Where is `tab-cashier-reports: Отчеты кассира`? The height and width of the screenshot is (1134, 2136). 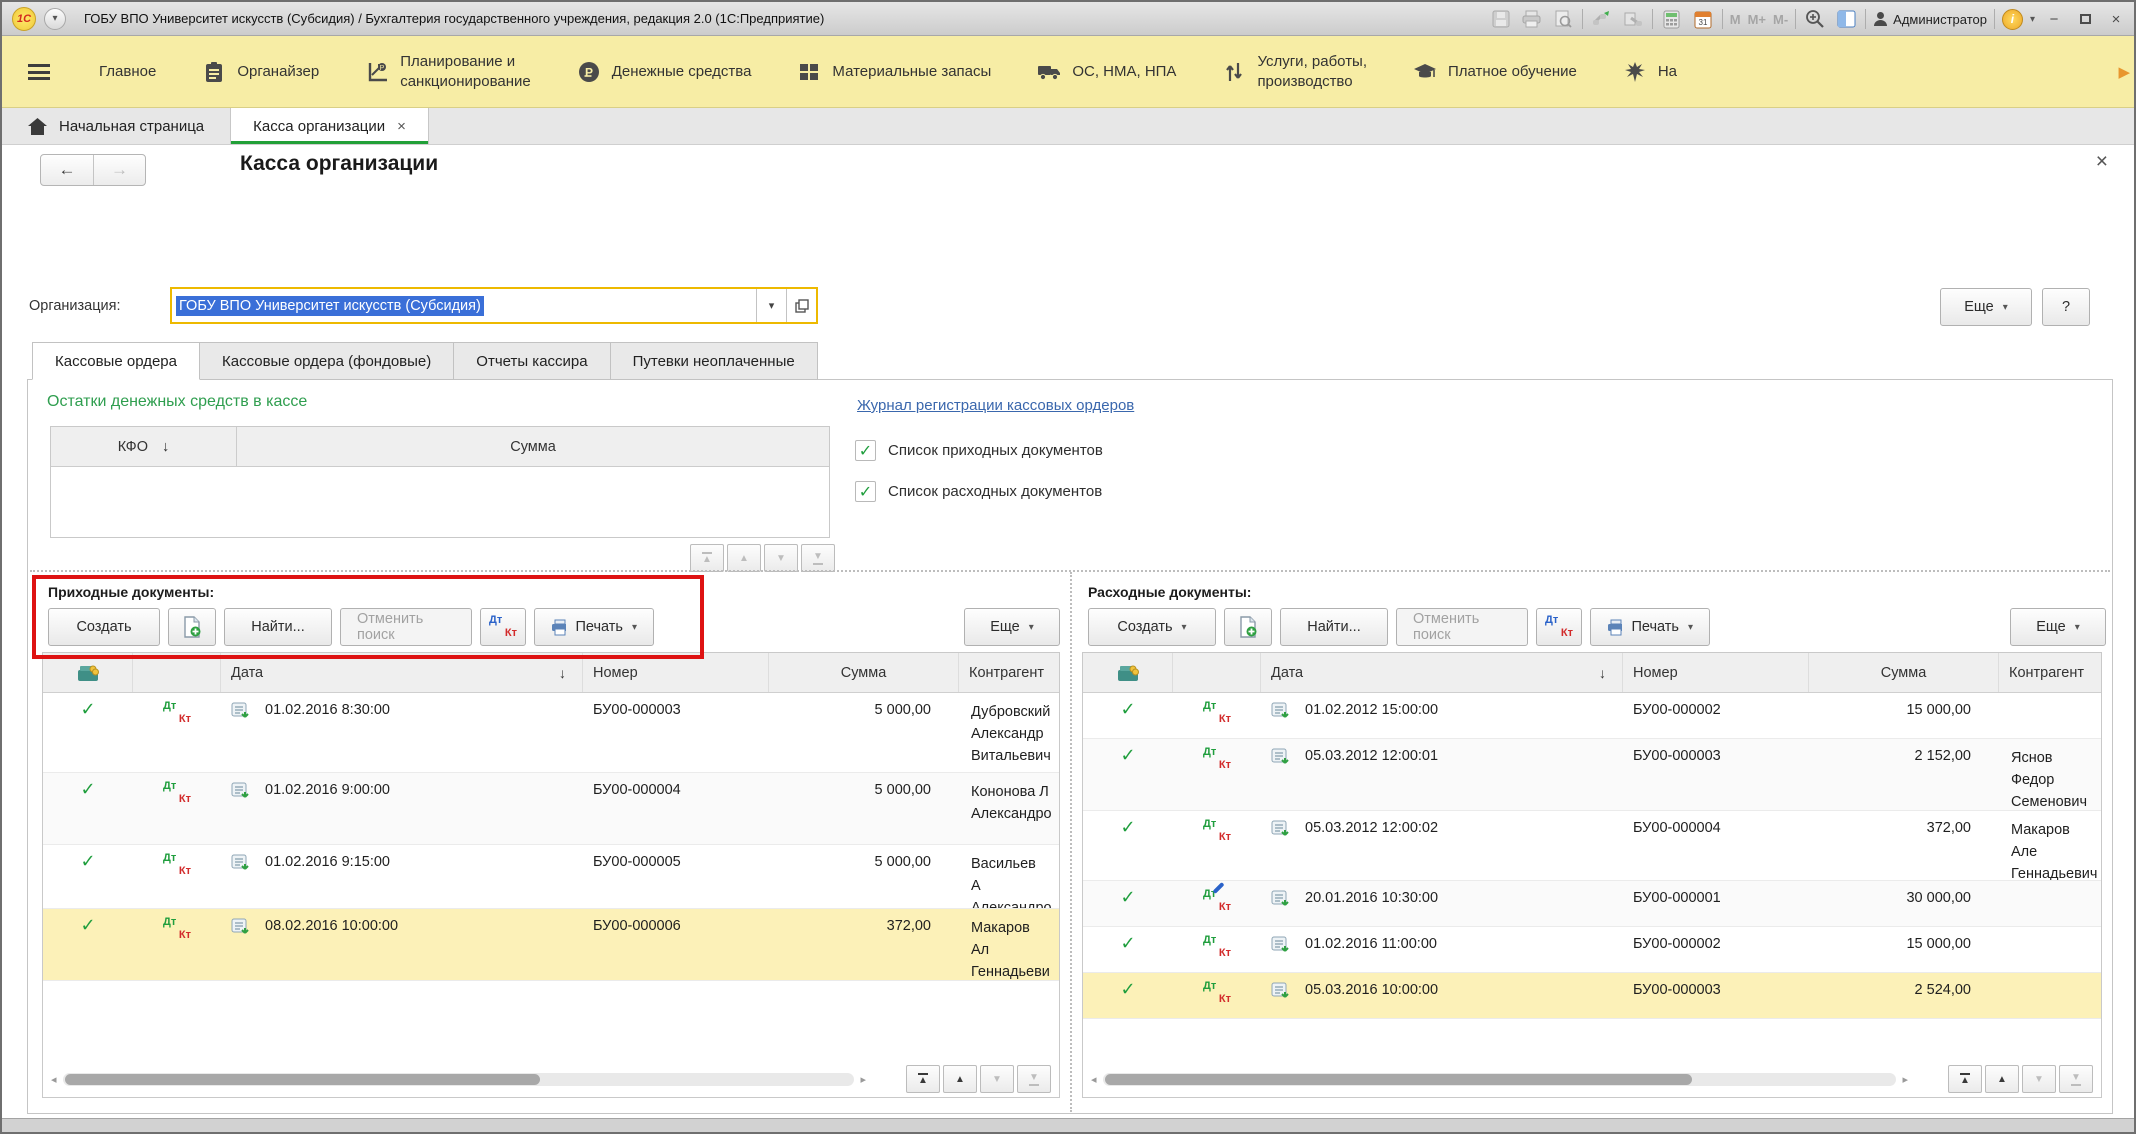 tab-cashier-reports: Отчеты кассира is located at coordinates (532, 361).